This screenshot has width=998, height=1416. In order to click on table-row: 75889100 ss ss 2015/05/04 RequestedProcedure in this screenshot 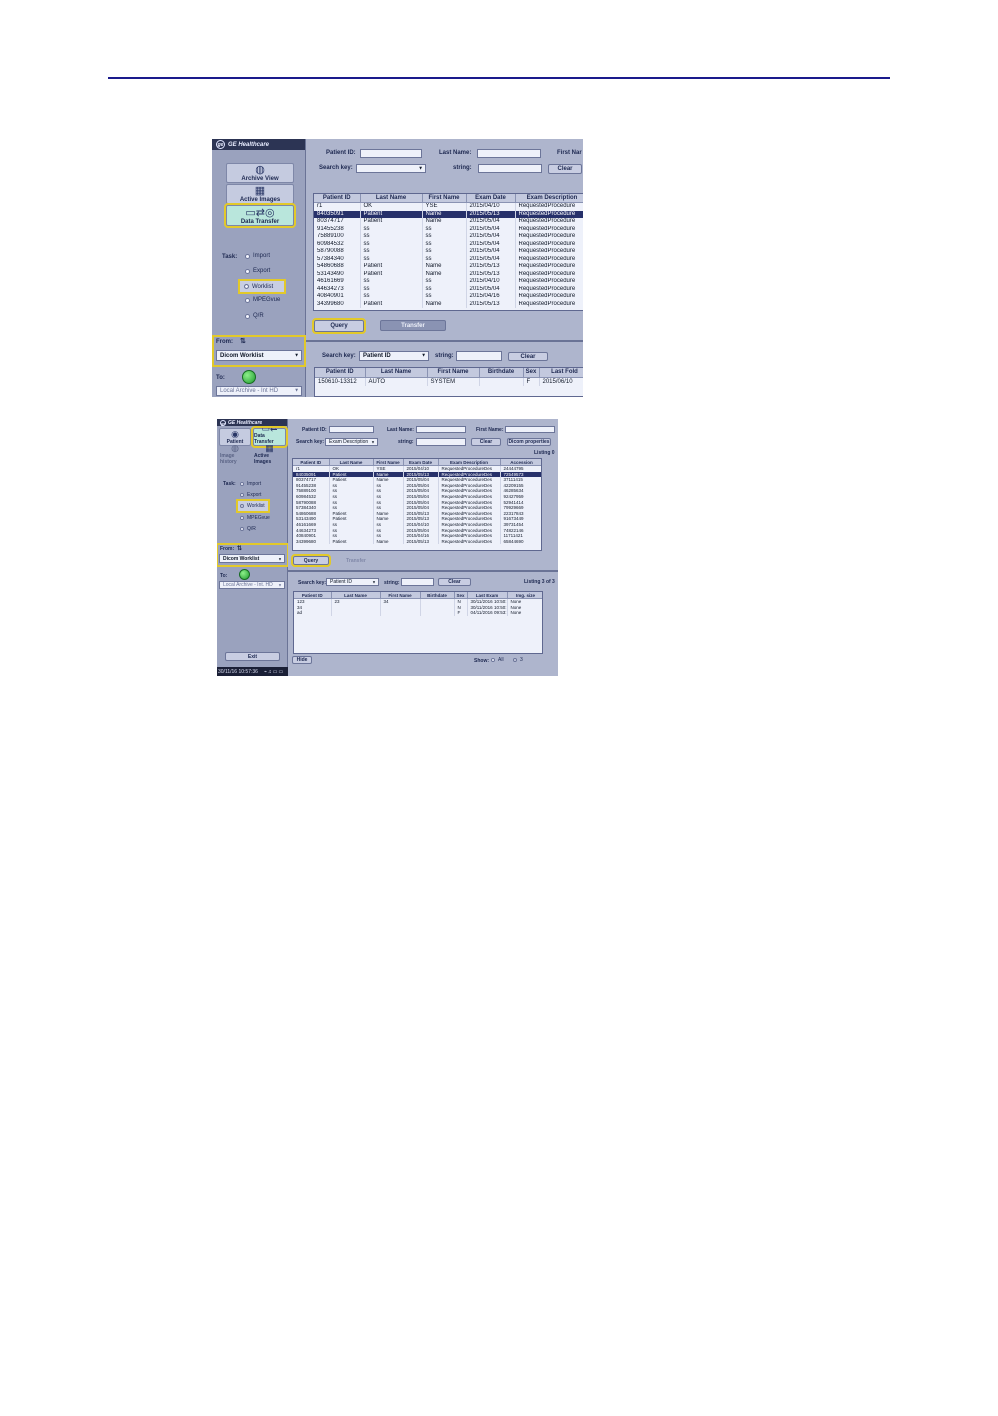, I will do `click(448, 237)`.